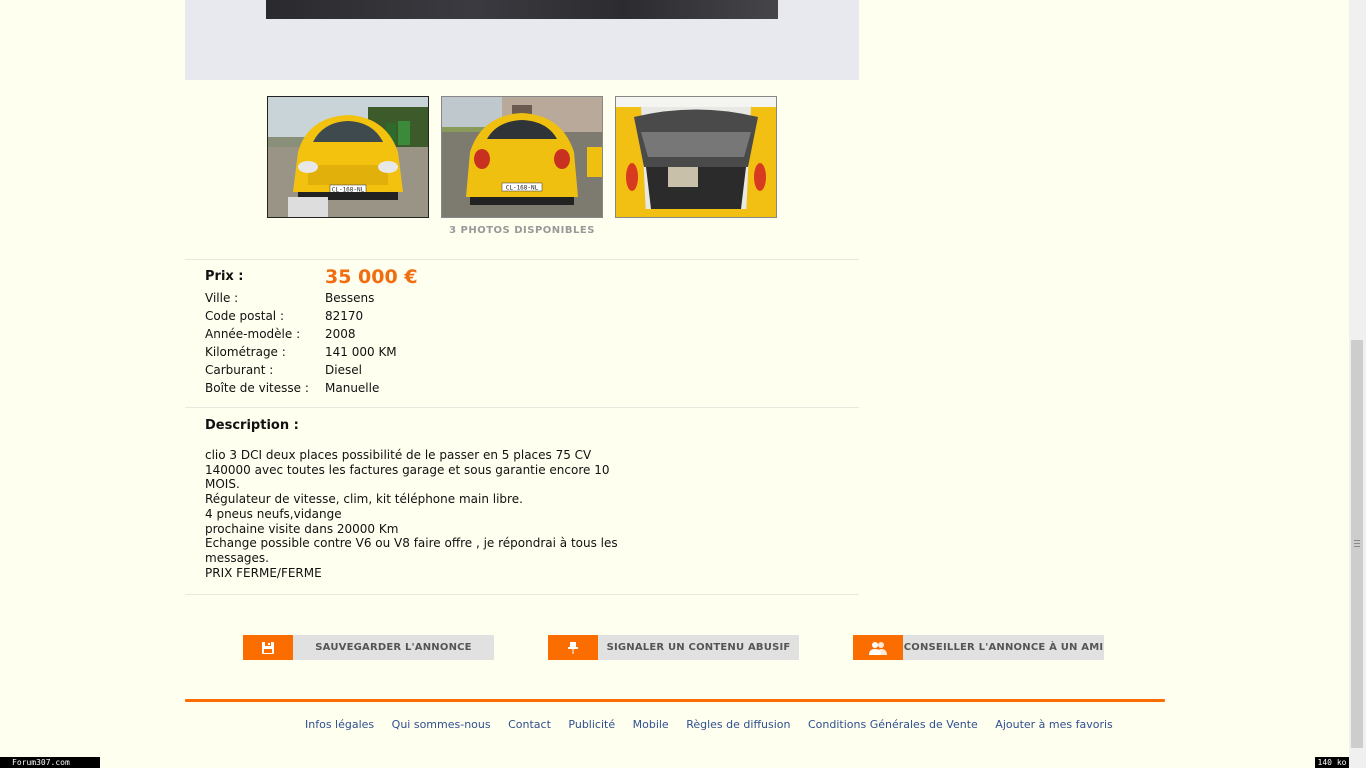  Describe the element at coordinates (268, 647) in the screenshot. I see `floppy-disk-icon` at that location.